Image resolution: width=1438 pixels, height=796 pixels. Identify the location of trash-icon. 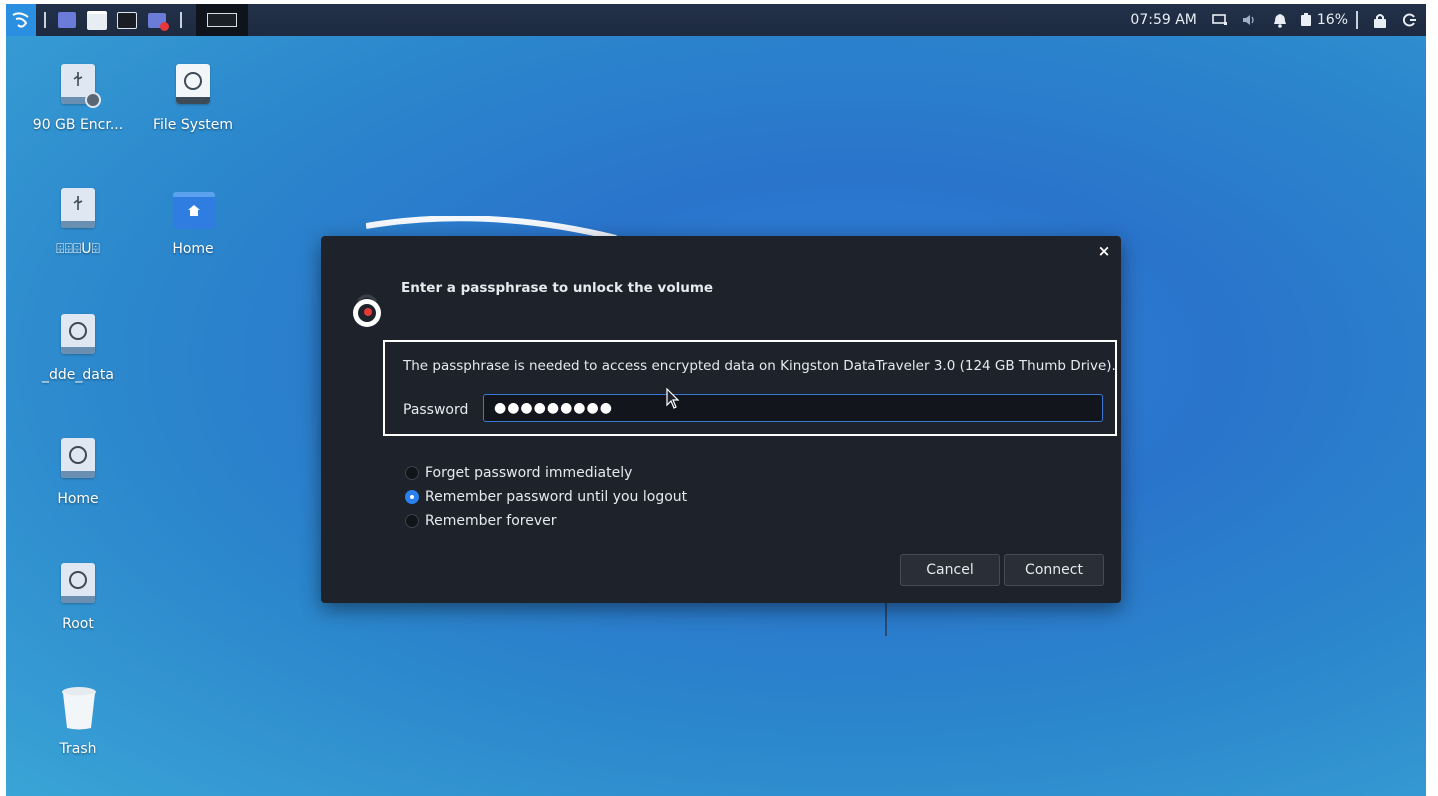
(79, 708).